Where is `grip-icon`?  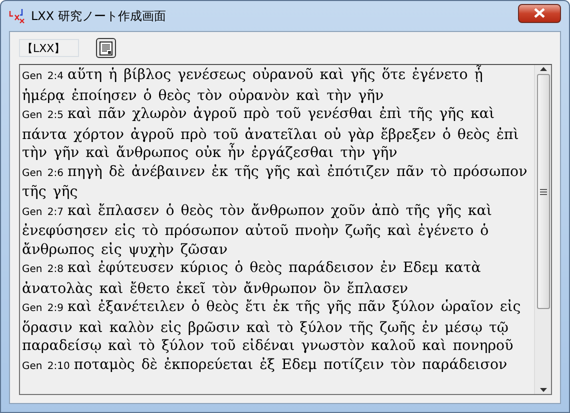
grip-icon is located at coordinates (543, 191).